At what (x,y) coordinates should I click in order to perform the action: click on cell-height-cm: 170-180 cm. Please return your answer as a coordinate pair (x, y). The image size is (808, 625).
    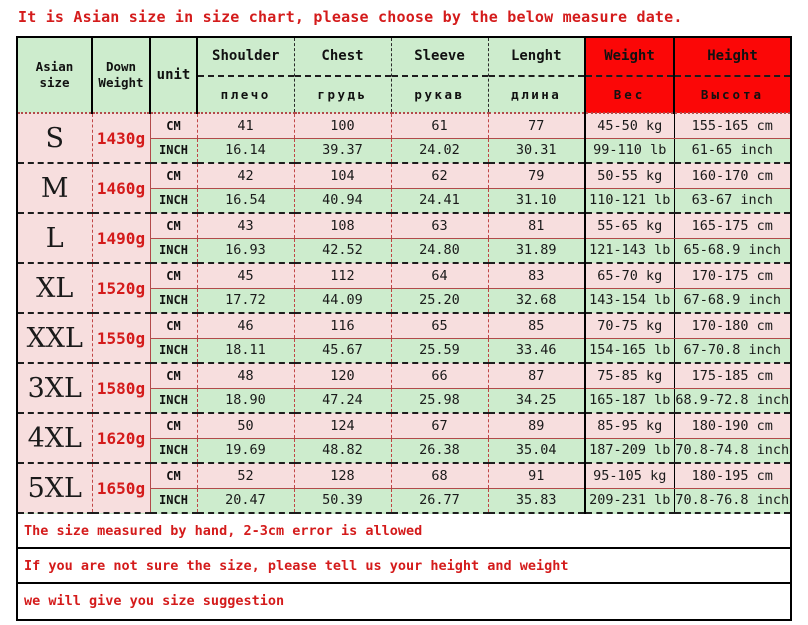
    Looking at the image, I should click on (732, 326).